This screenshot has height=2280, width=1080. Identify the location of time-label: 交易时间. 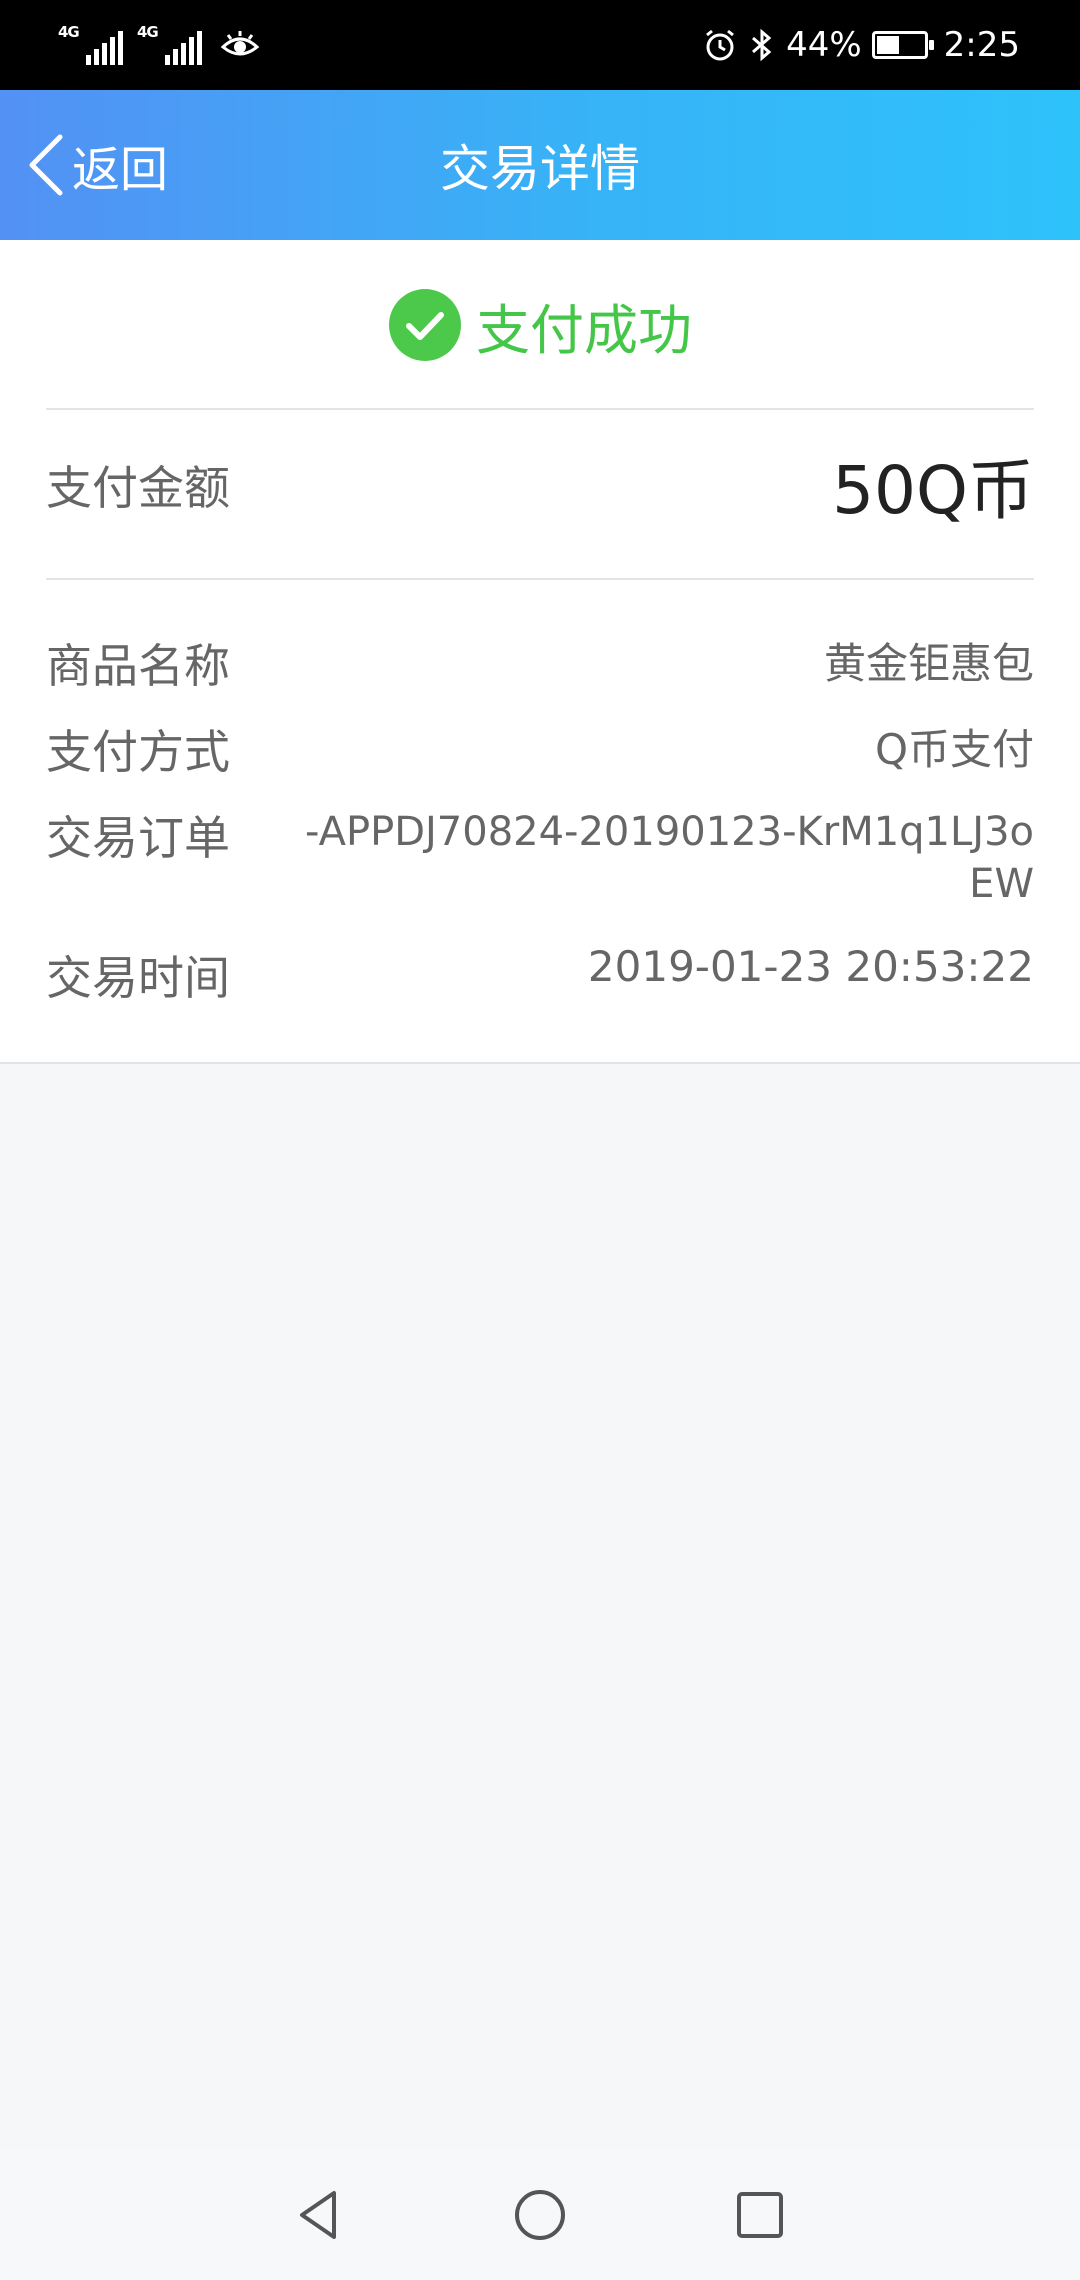
(138, 978).